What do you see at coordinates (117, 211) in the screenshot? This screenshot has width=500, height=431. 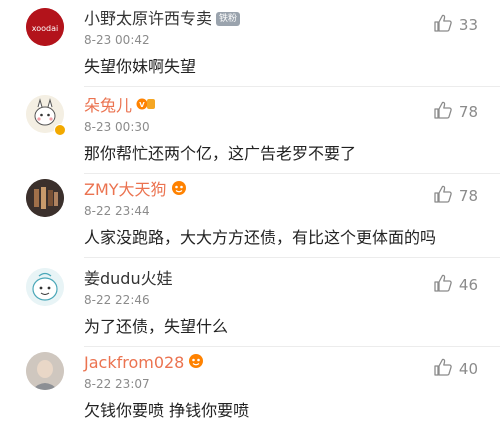 I see `timestamp: 8-22 23:44` at bounding box center [117, 211].